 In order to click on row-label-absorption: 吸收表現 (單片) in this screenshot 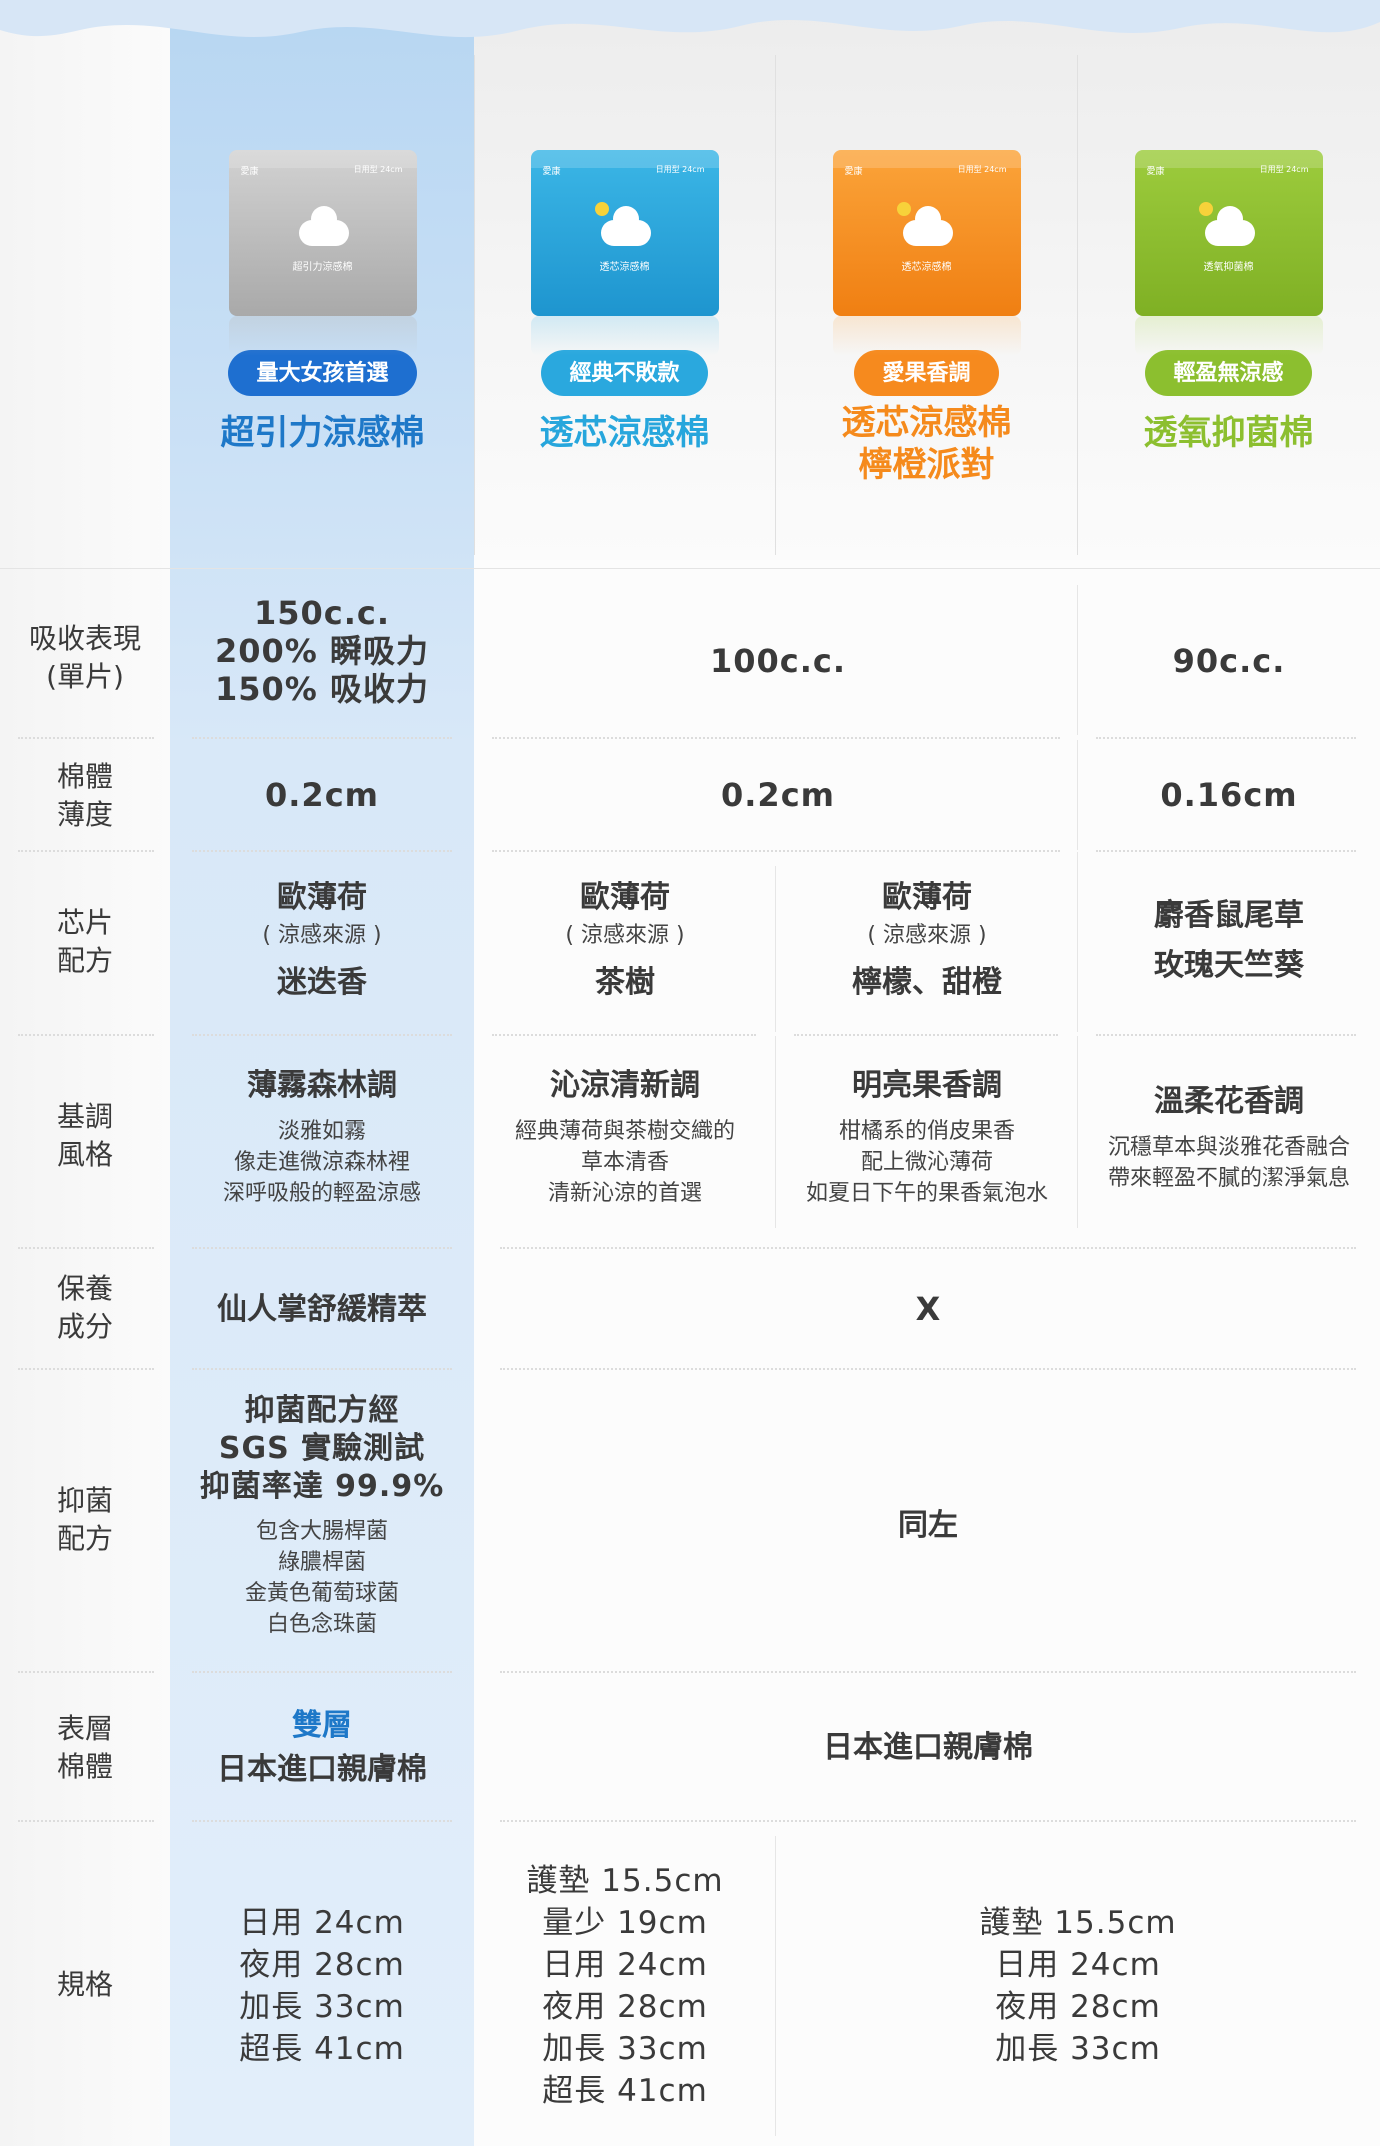, I will do `click(84, 657)`.